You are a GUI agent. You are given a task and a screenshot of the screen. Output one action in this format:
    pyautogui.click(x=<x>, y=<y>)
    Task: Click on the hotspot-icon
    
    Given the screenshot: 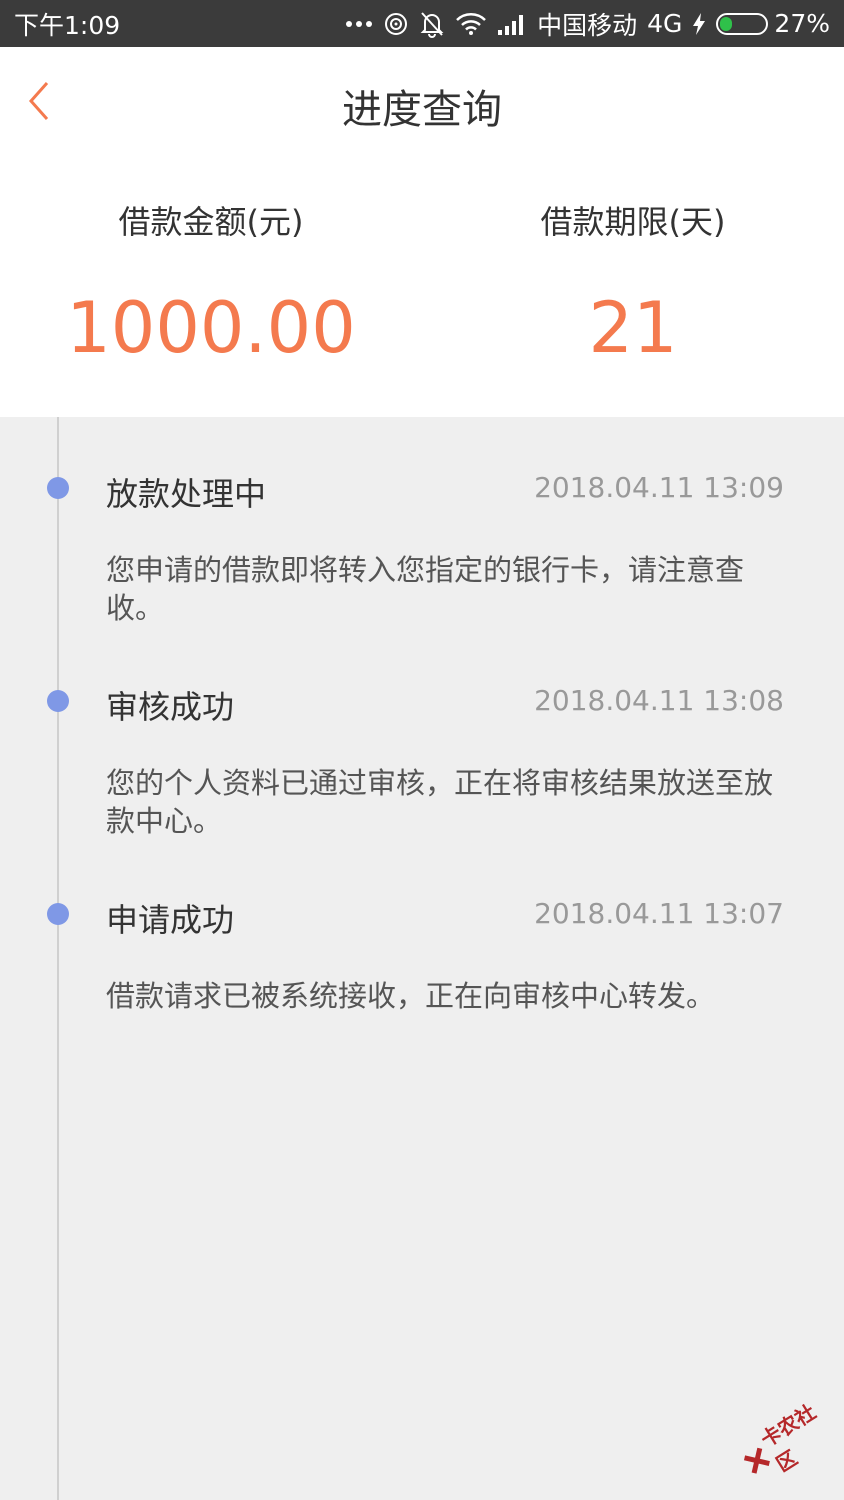 What is the action you would take?
    pyautogui.click(x=396, y=24)
    